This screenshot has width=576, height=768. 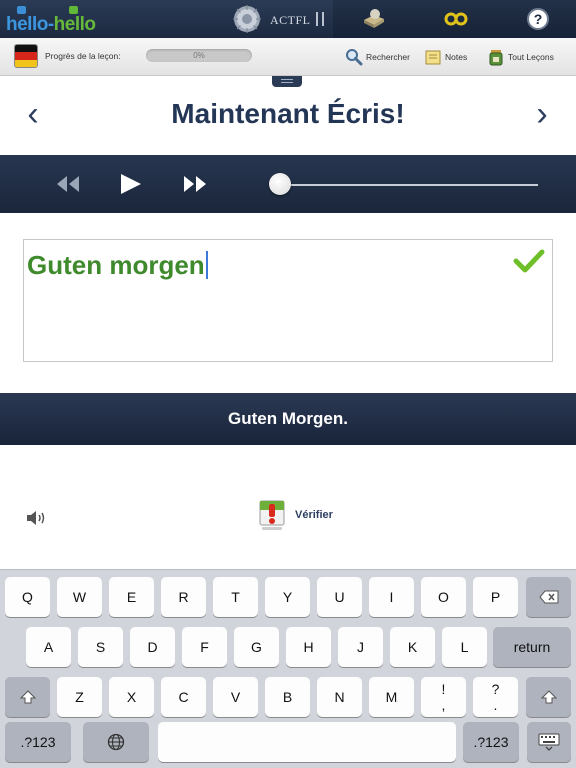 What do you see at coordinates (26, 56) in the screenshot?
I see `german-flag-icon` at bounding box center [26, 56].